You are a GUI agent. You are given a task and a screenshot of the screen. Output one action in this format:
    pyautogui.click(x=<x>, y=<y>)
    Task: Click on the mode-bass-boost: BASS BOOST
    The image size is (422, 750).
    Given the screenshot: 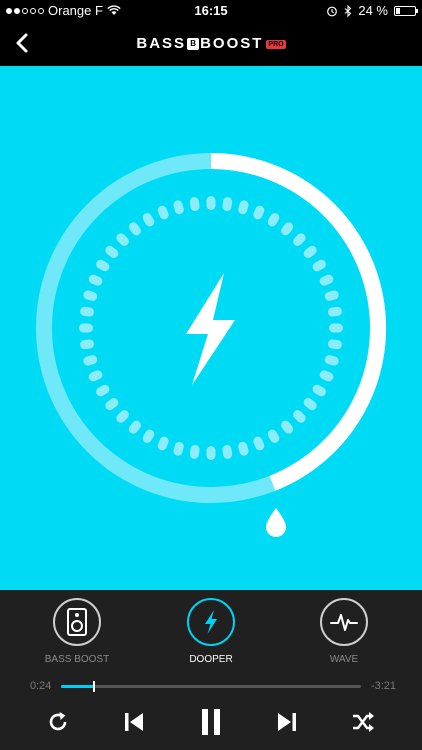 What is the action you would take?
    pyautogui.click(x=77, y=631)
    